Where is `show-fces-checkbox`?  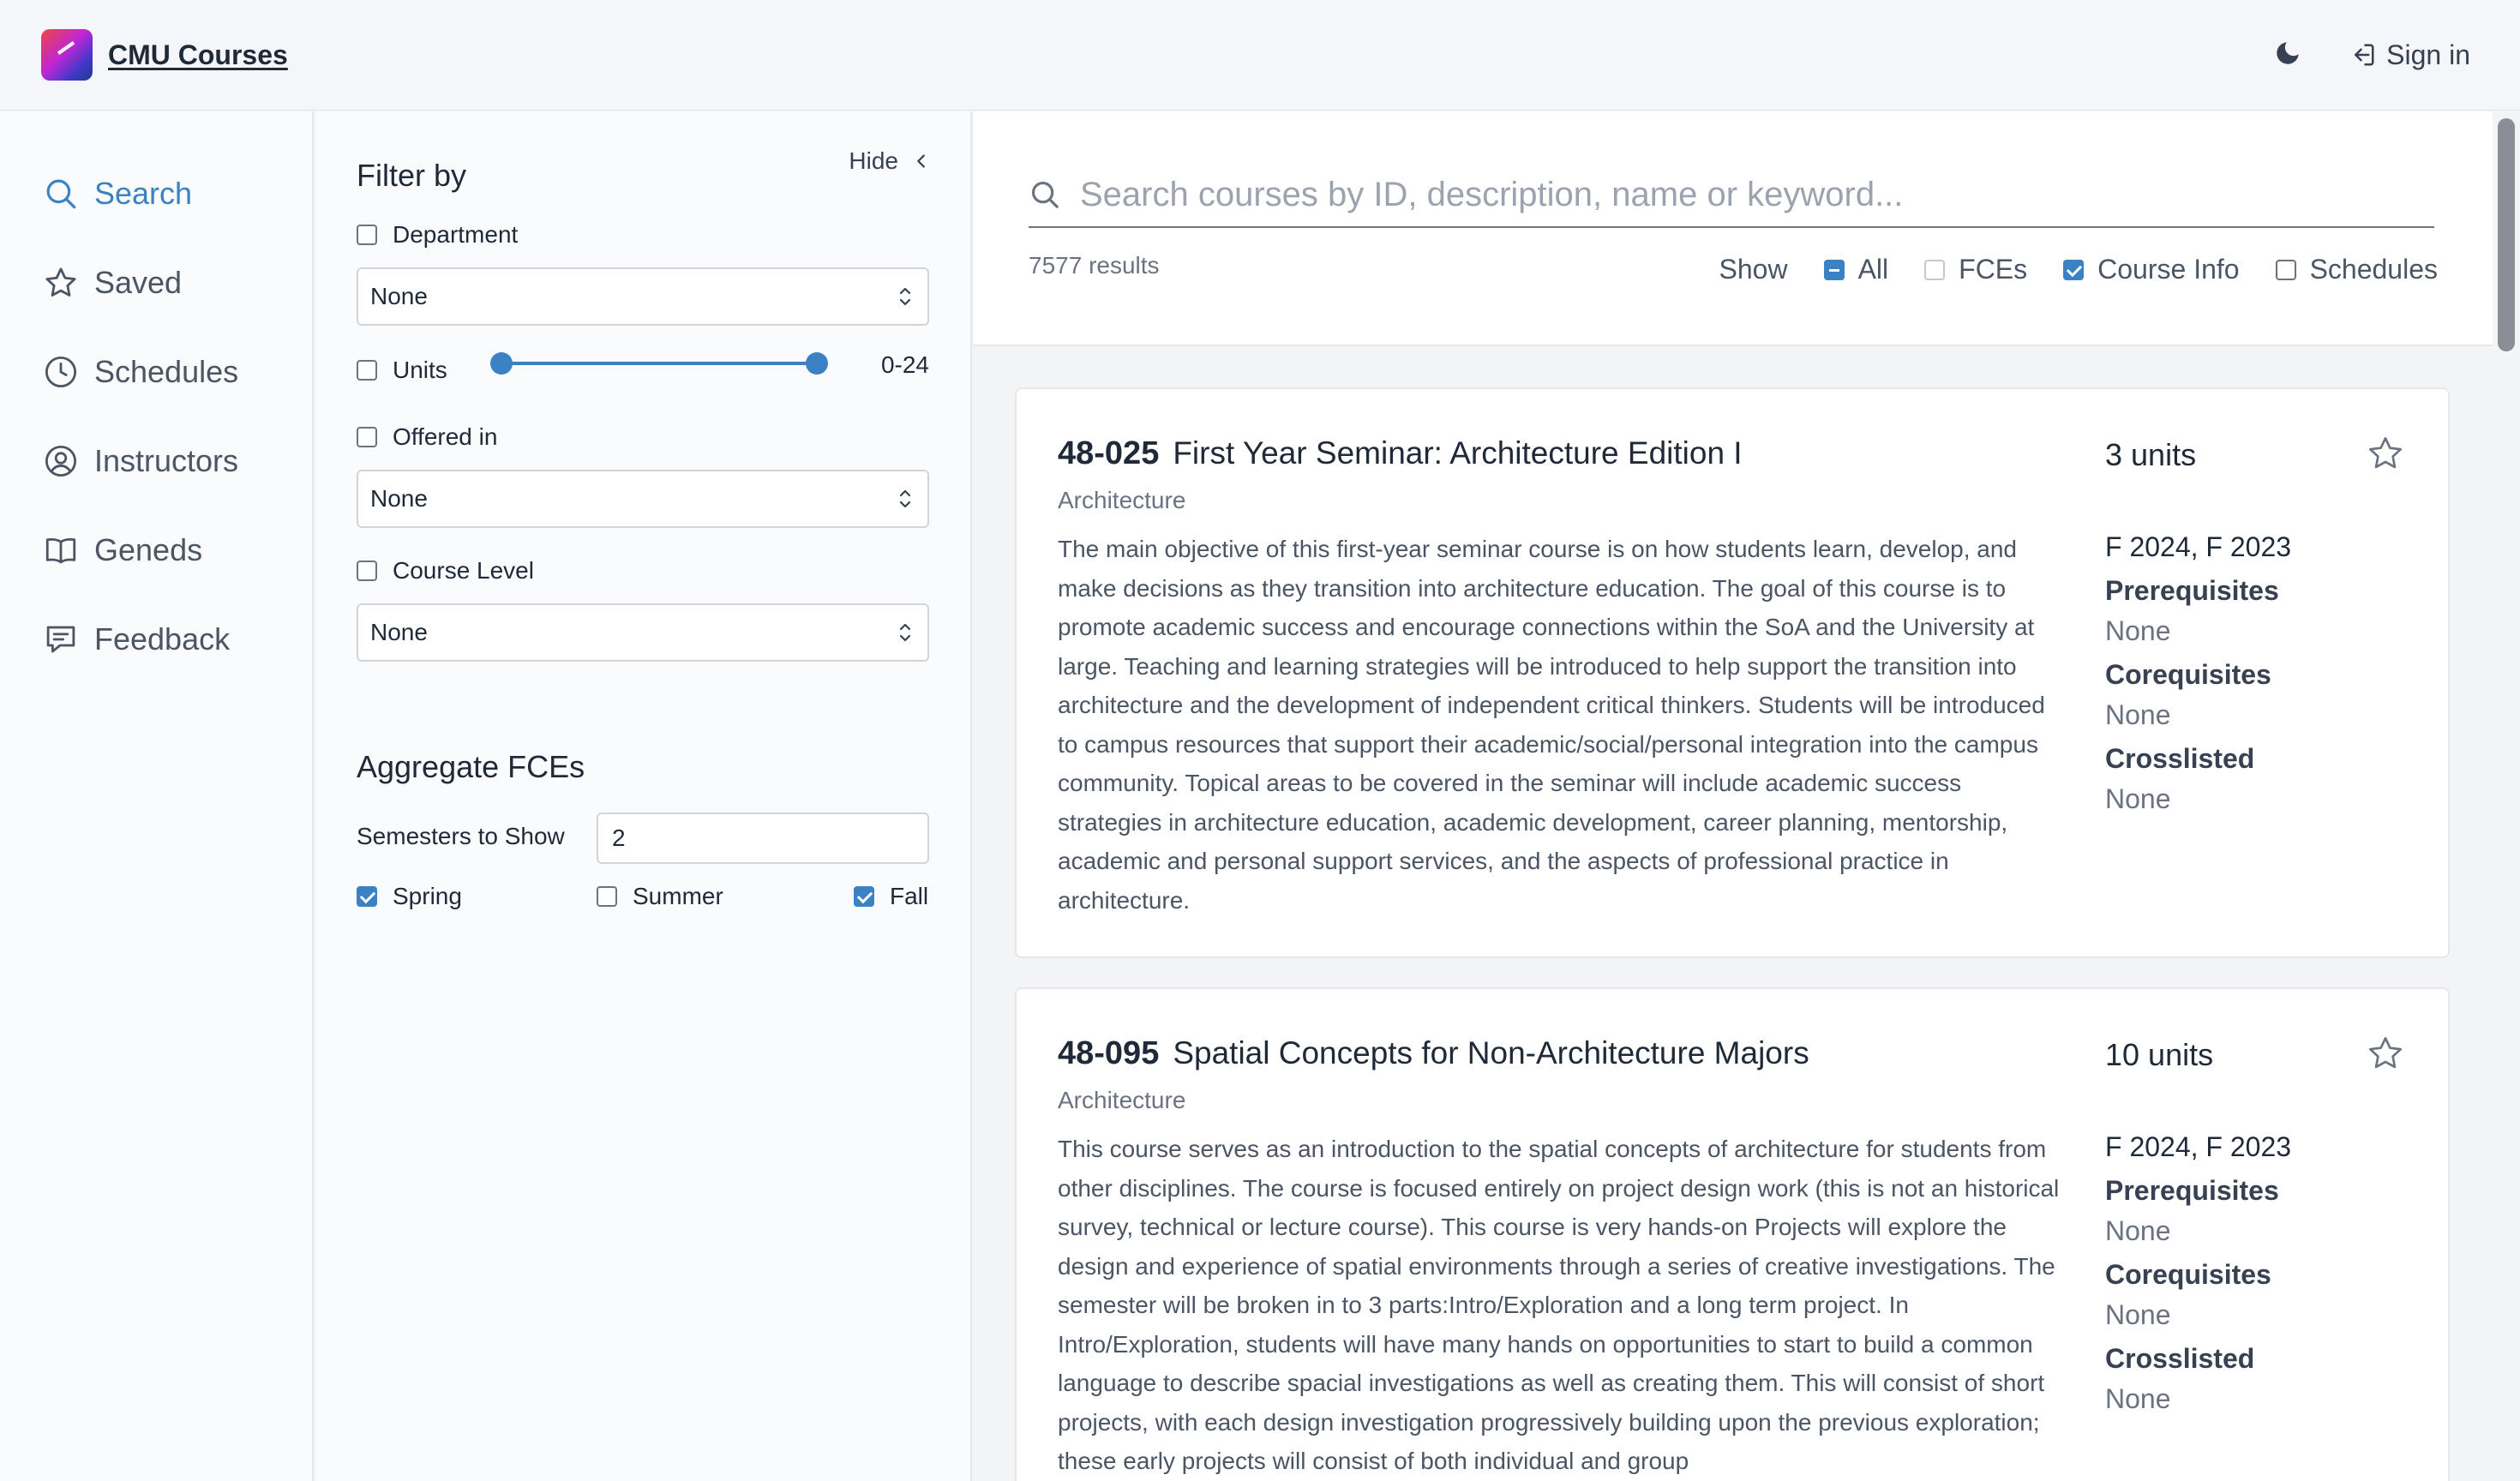 show-fces-checkbox is located at coordinates (1935, 269).